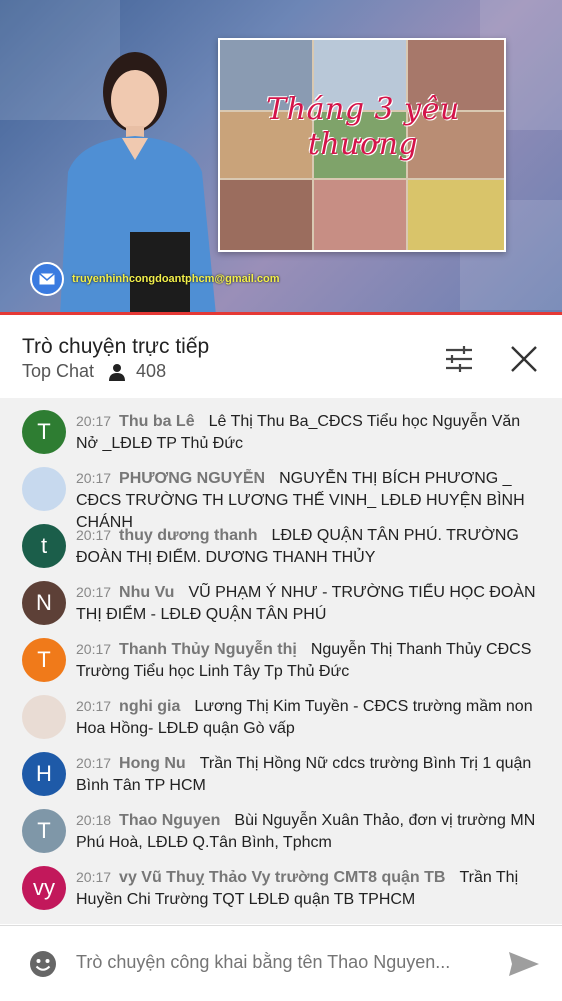  Describe the element at coordinates (281, 313) in the screenshot. I see `video-progress-bar` at that location.